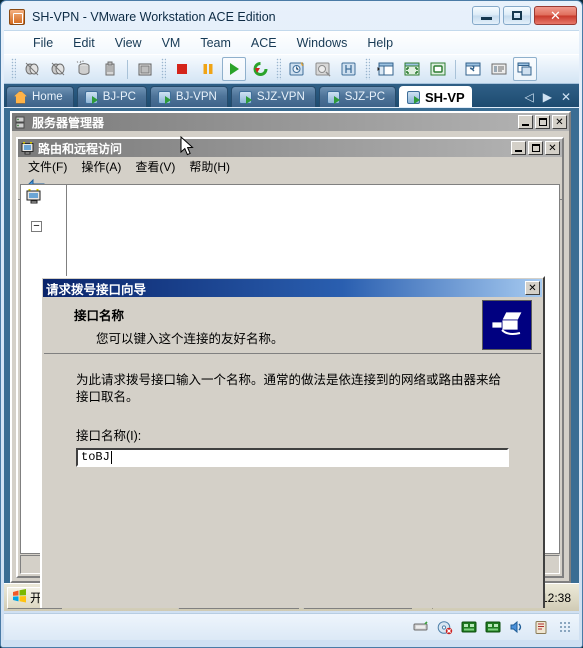 The width and height of the screenshot is (583, 648). Describe the element at coordinates (47, 97) in the screenshot. I see `tab-label: Home` at that location.